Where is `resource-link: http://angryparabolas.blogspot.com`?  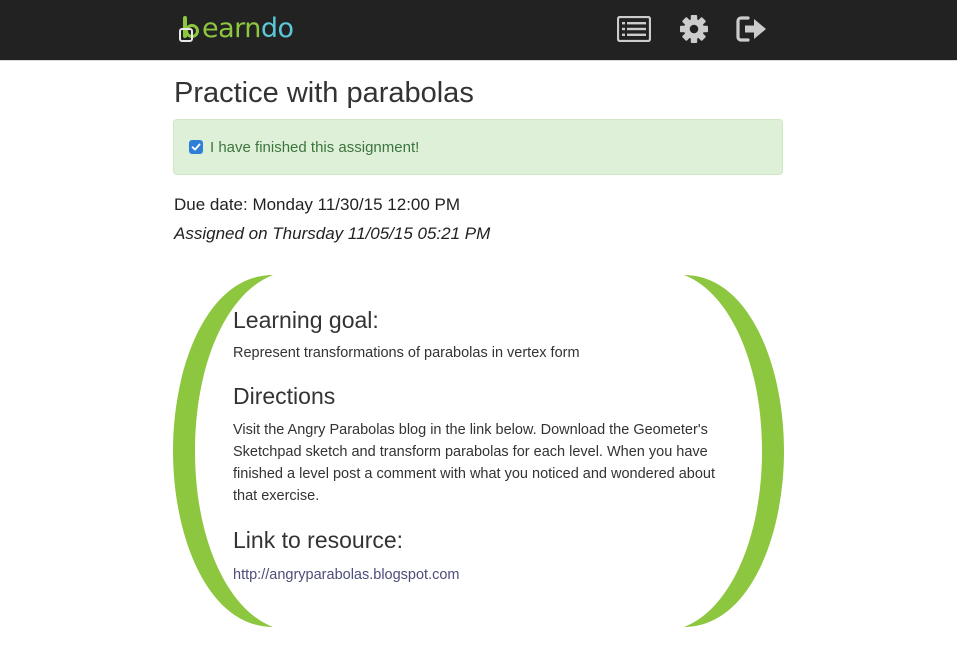 resource-link: http://angryparabolas.blogspot.com is located at coordinates (346, 575).